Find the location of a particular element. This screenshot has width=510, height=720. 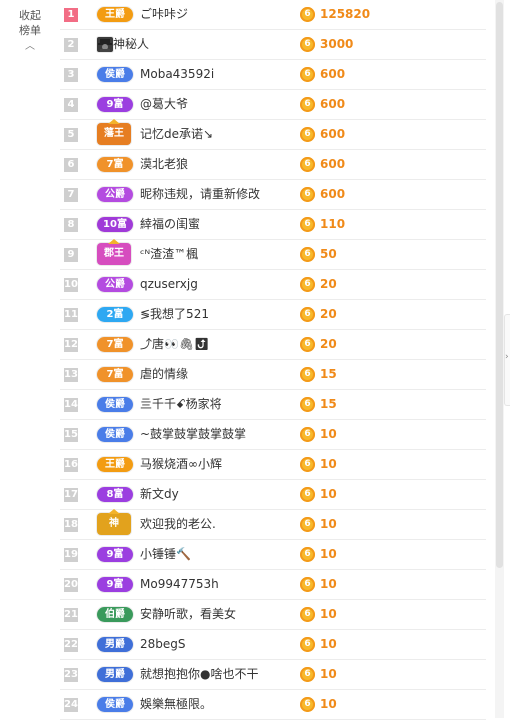

contribution-amount: 110 is located at coordinates (333, 224).